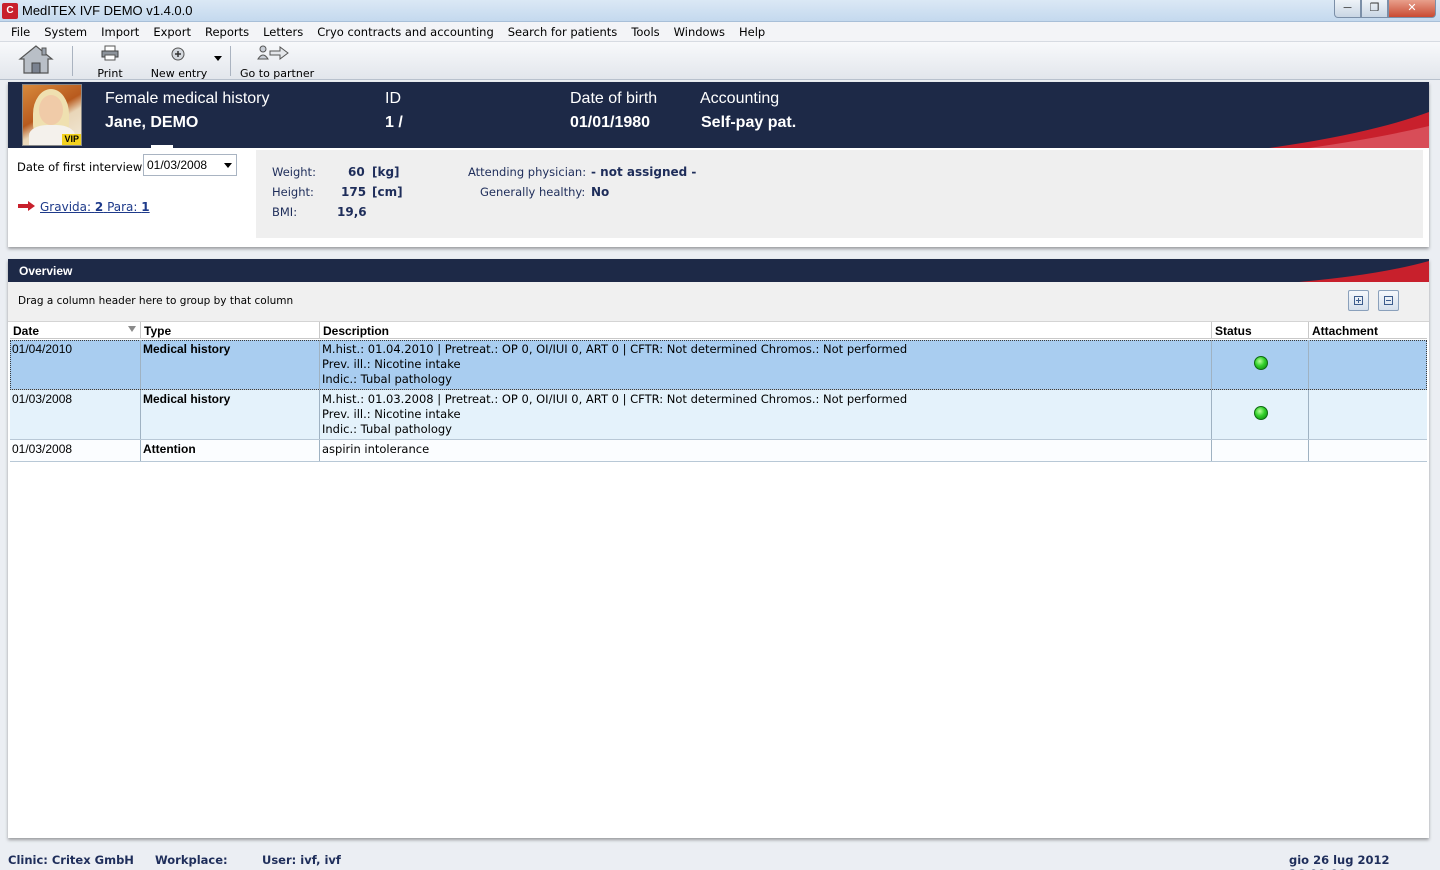 This screenshot has height=870, width=1440. Describe the element at coordinates (354, 192) in the screenshot. I see `height-value: 175` at that location.